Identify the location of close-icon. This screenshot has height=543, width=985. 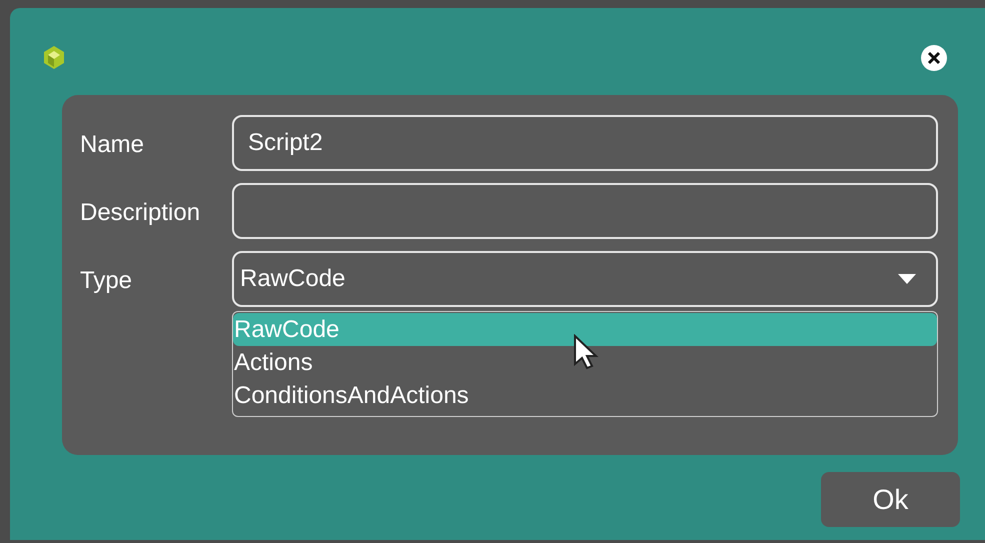
(934, 57).